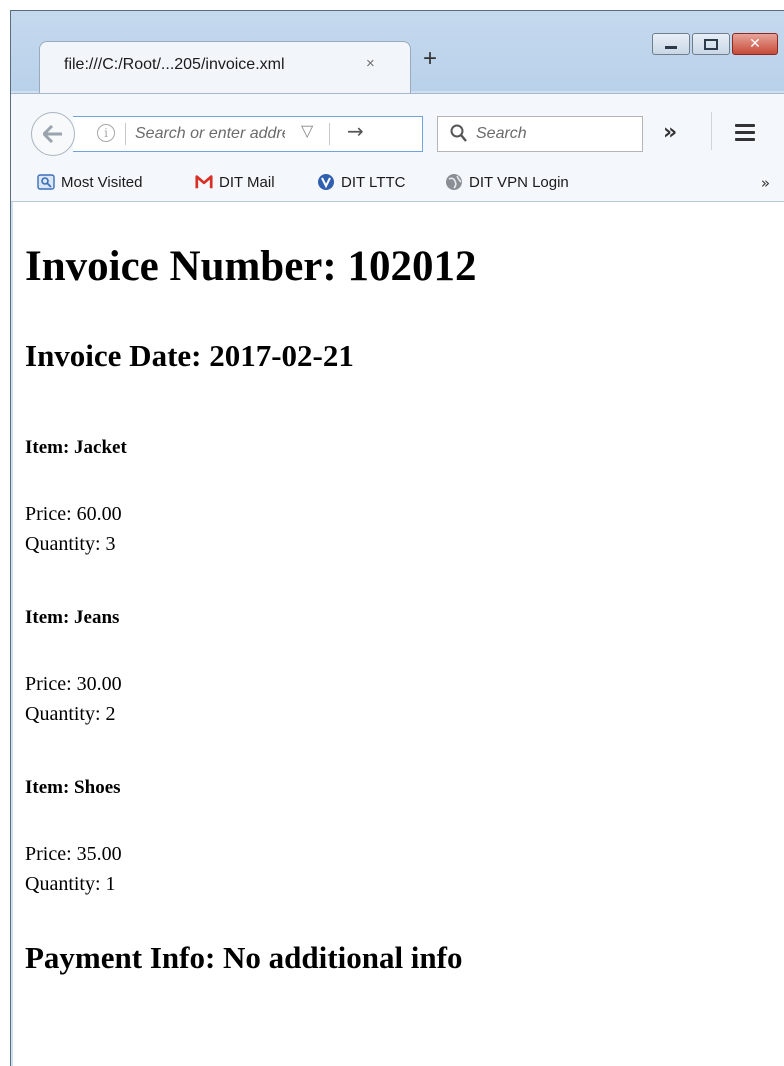 Image resolution: width=784 pixels, height=1066 pixels. I want to click on item-heading: Item: Jacket, so click(76, 447).